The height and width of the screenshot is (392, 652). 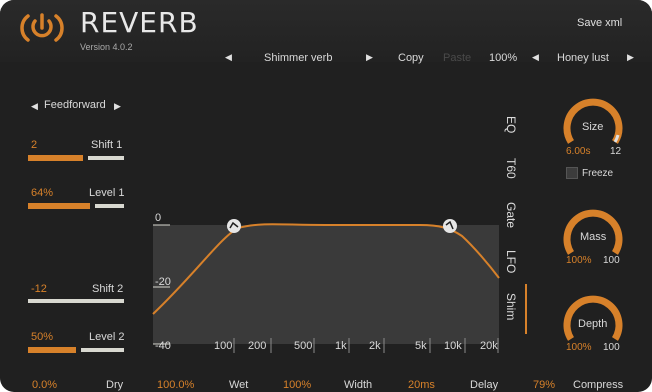 What do you see at coordinates (453, 346) in the screenshot?
I see `x-tick-10k: 10k` at bounding box center [453, 346].